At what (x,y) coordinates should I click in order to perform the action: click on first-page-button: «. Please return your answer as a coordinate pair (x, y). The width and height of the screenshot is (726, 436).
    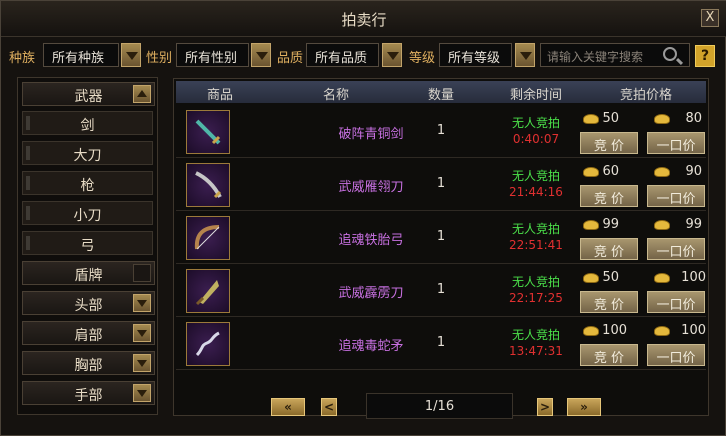
    Looking at the image, I should click on (288, 407).